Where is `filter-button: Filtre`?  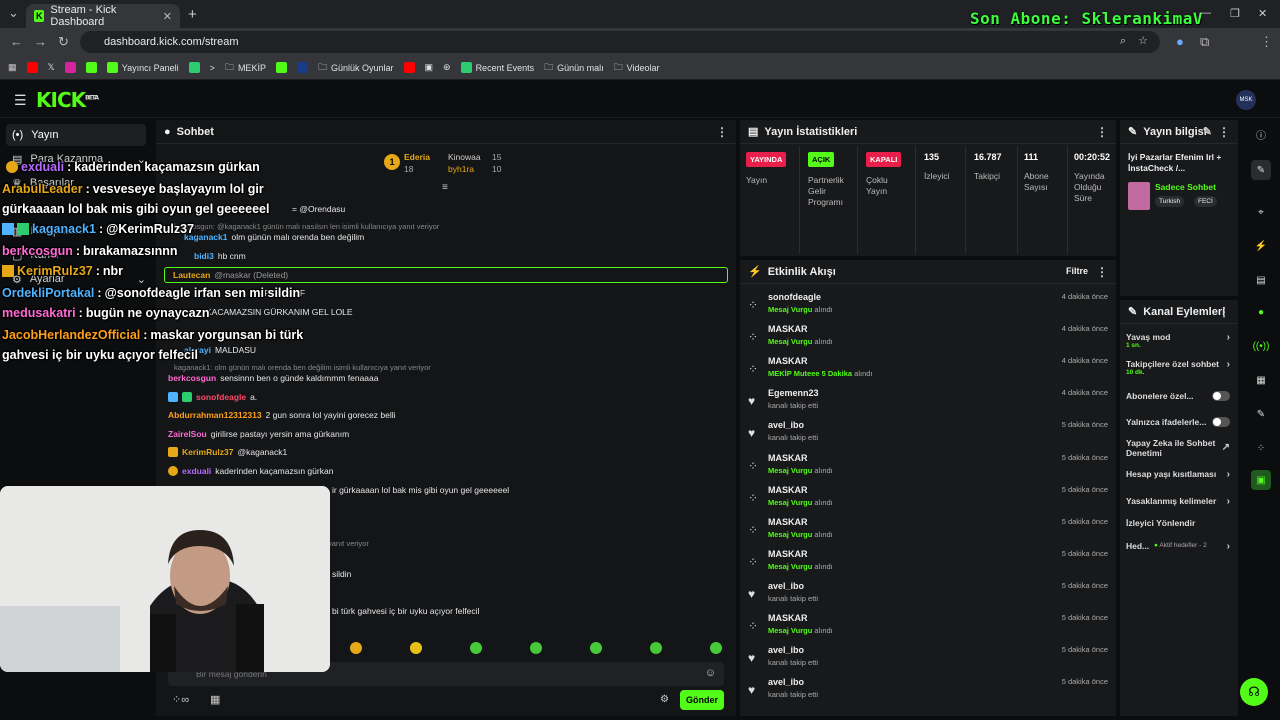
filter-button: Filtre is located at coordinates (1077, 271).